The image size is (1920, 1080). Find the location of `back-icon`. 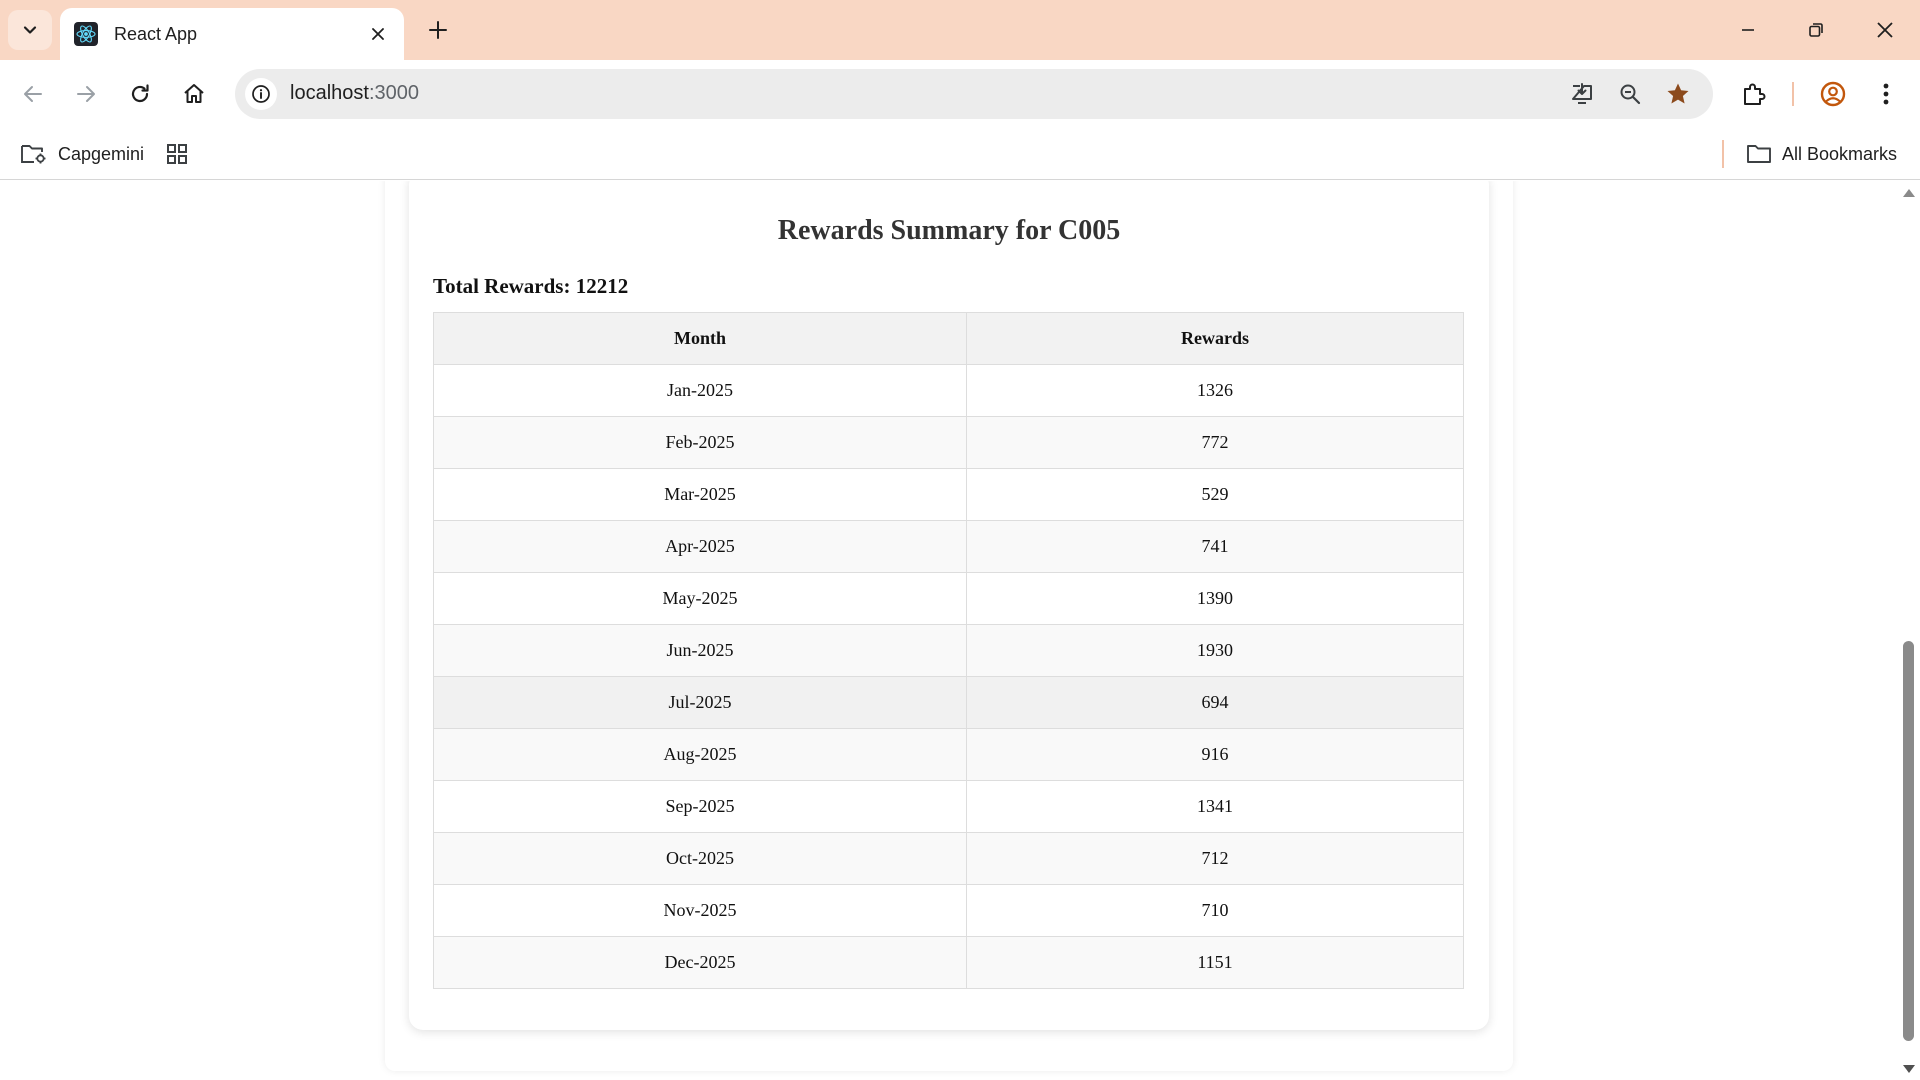

back-icon is located at coordinates (33, 94).